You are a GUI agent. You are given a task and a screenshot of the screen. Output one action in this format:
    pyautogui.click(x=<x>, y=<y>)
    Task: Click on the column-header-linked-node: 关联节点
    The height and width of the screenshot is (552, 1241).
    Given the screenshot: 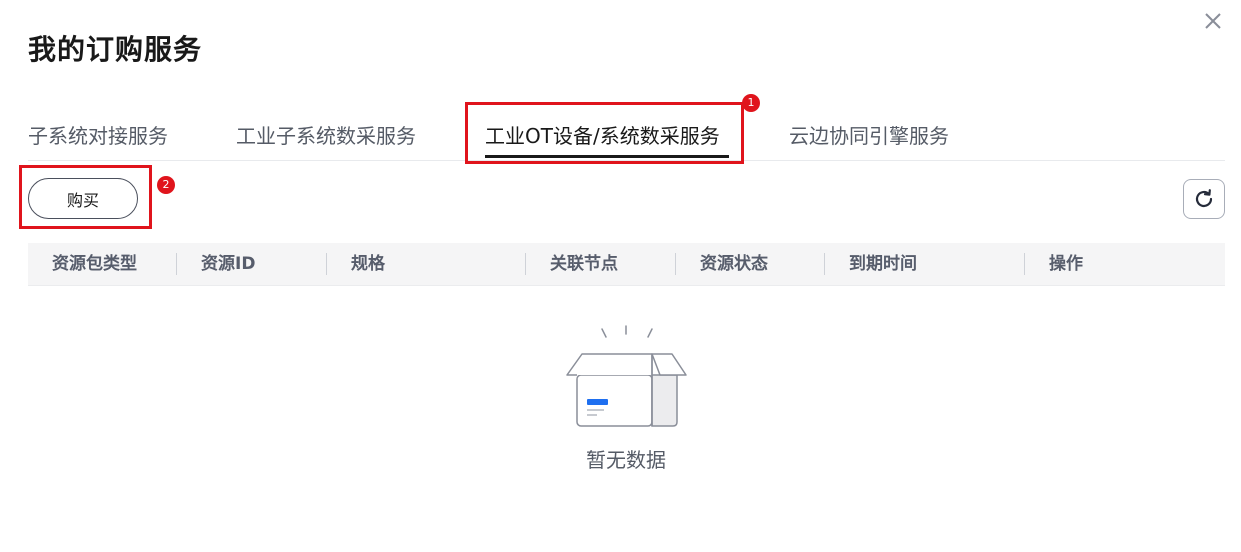 What is the action you would take?
    pyautogui.click(x=584, y=264)
    